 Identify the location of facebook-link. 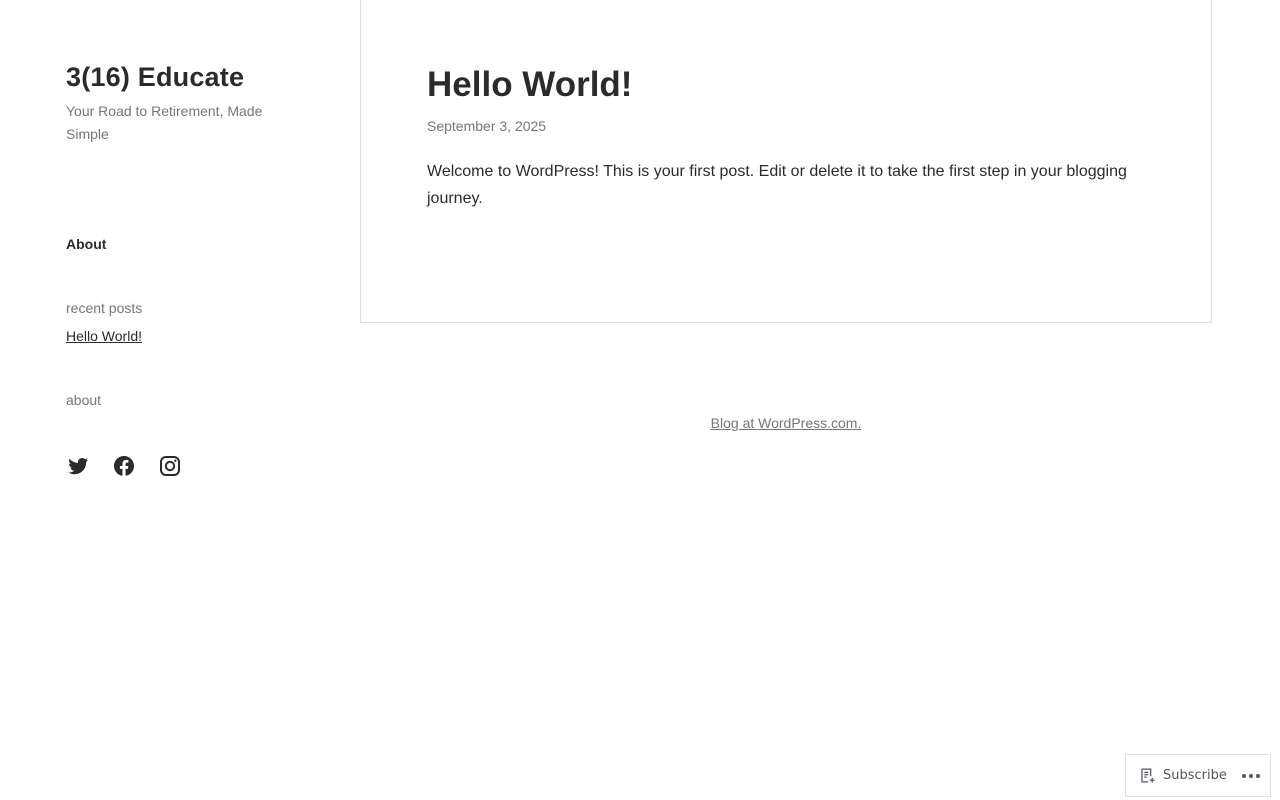
(124, 466).